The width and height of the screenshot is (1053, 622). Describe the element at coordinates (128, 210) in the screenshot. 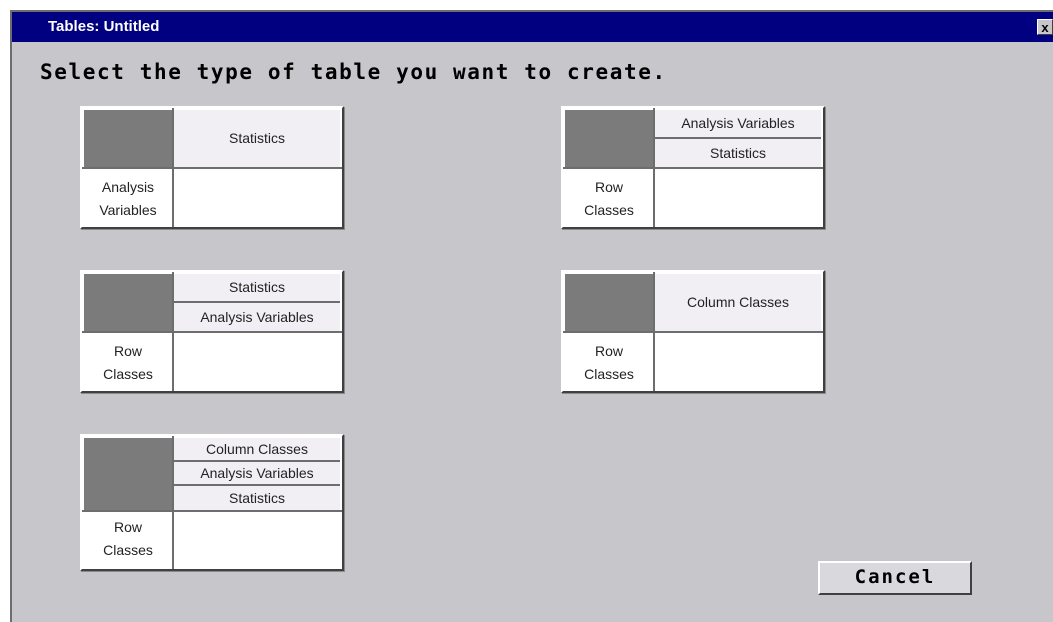

I see `row-label-line: Variables` at that location.